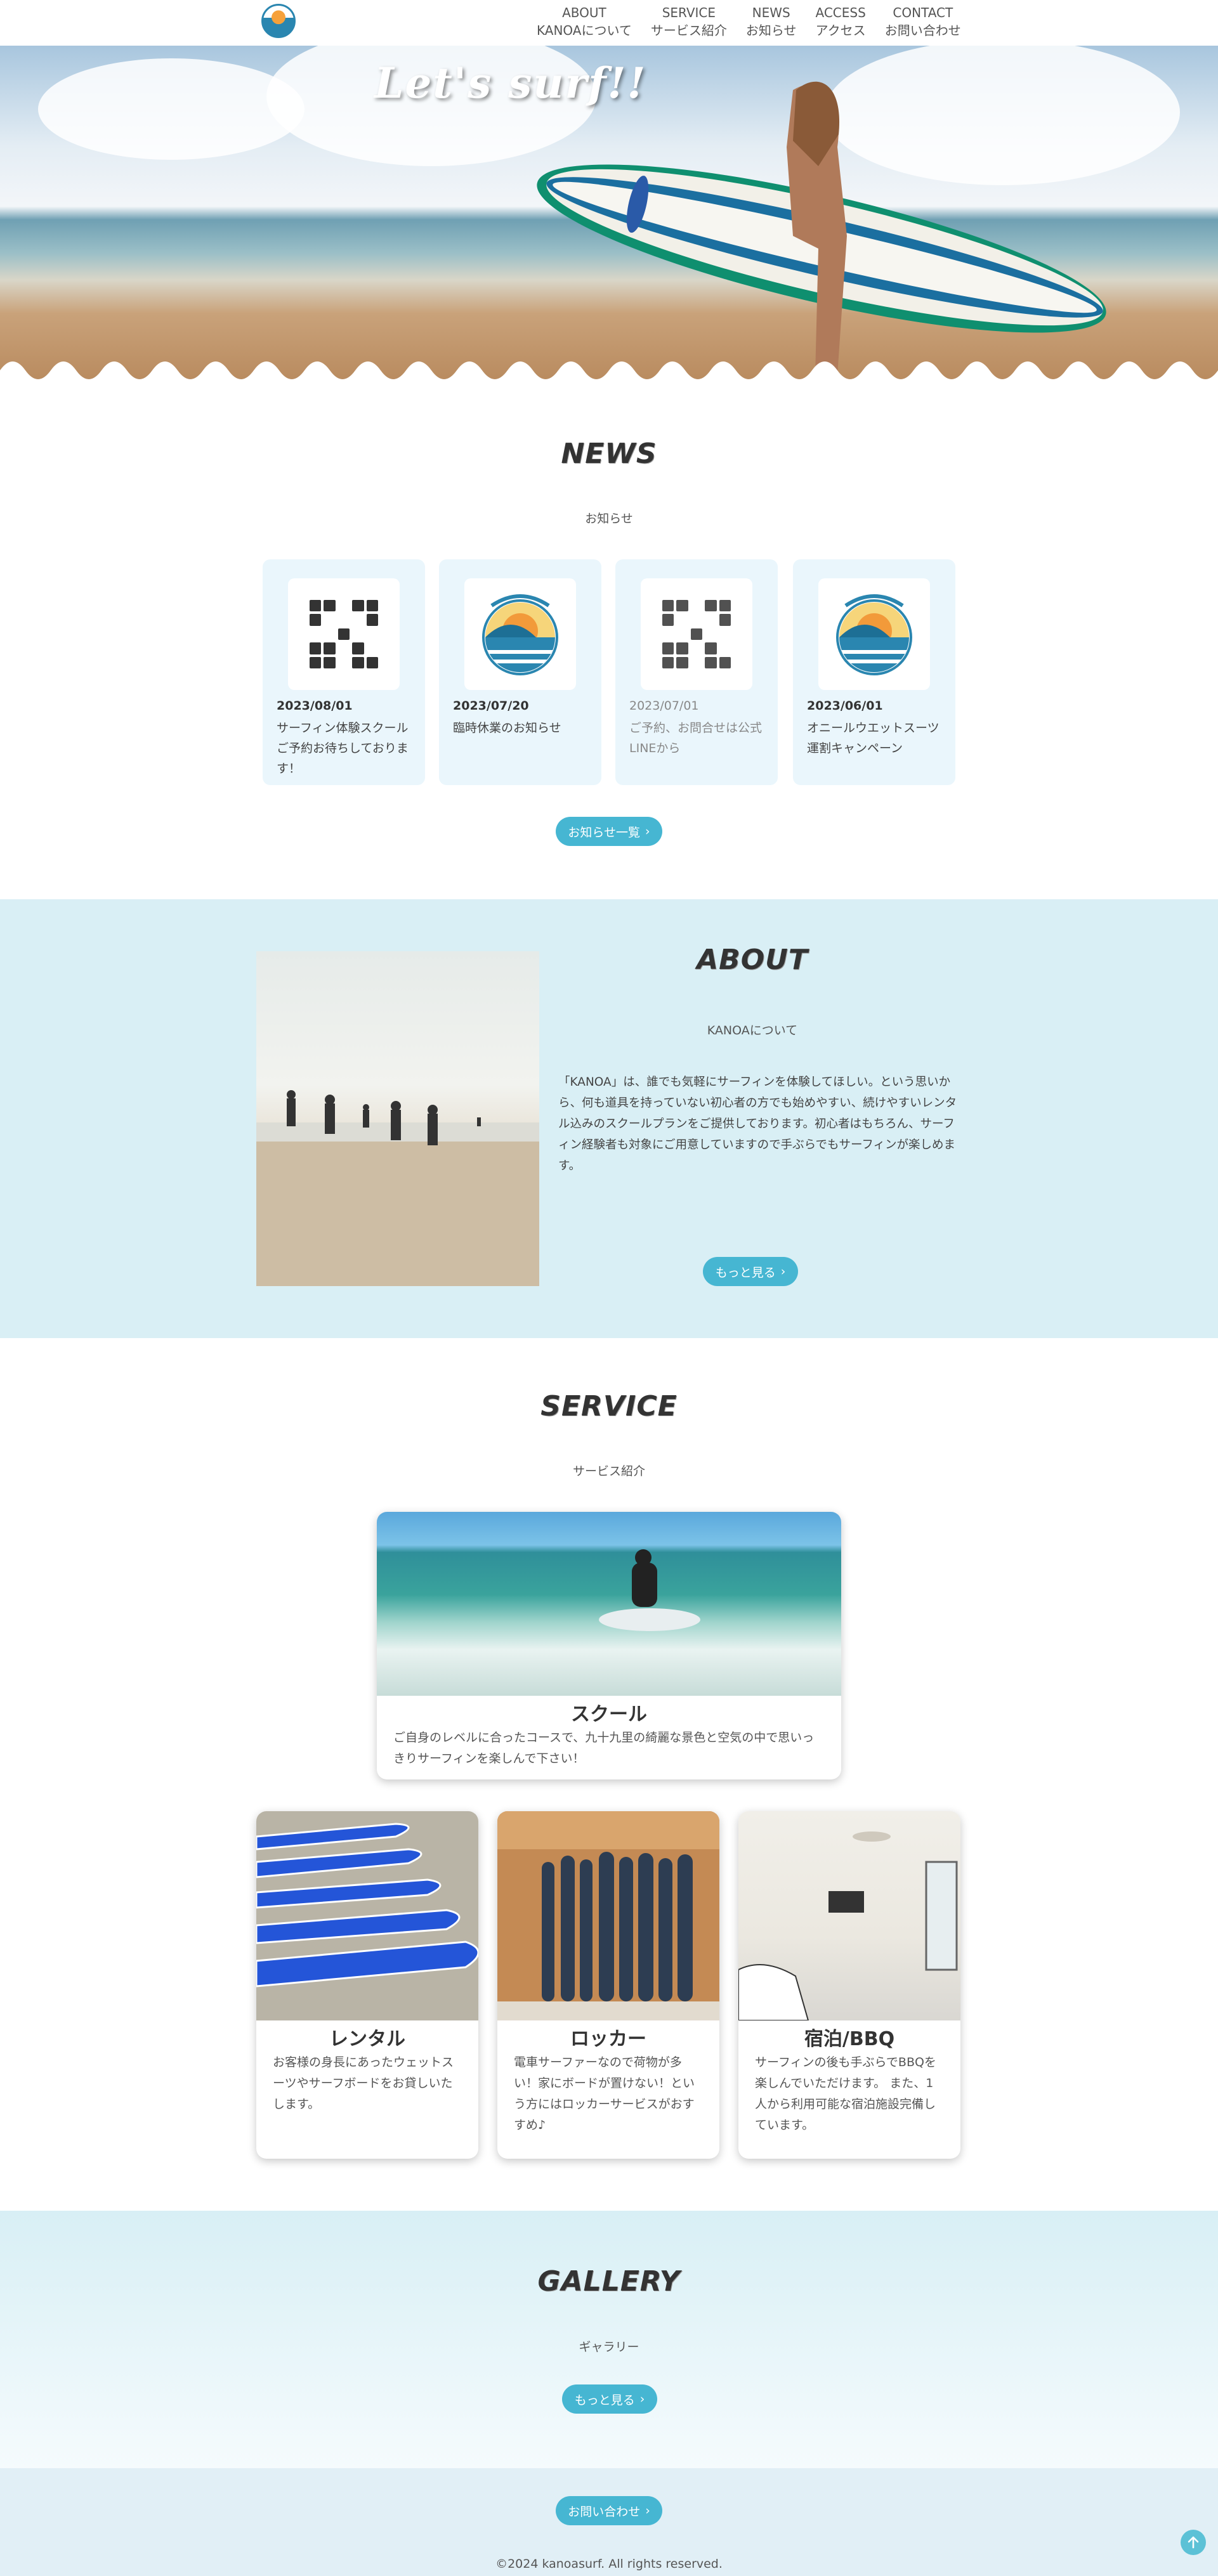  I want to click on about-more-label: もっと見る, so click(745, 1273).